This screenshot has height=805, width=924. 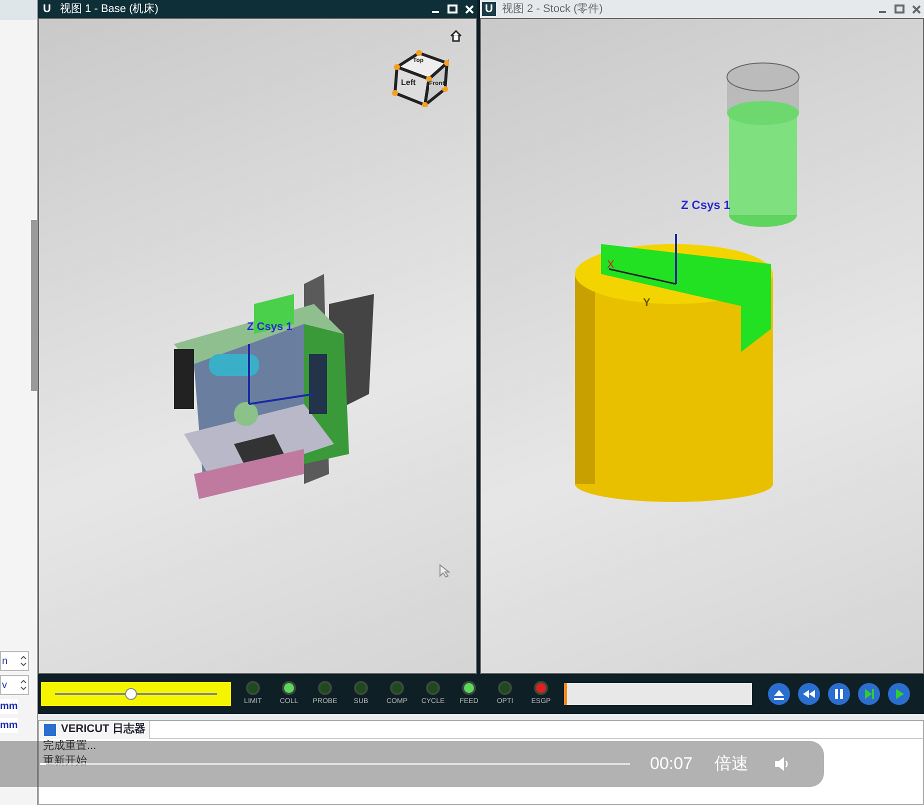 I want to click on cube-face-label: Left, so click(x=408, y=83).